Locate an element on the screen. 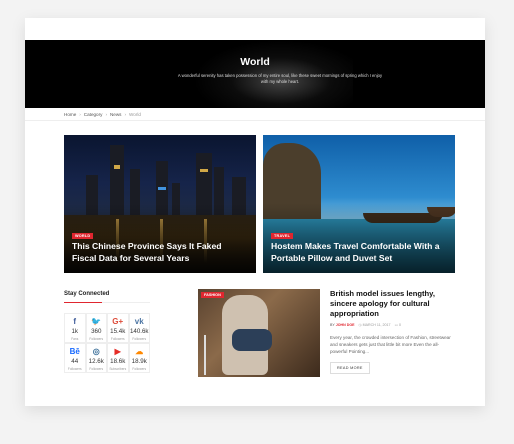  googleplus-icon: G+ is located at coordinates (118, 321).